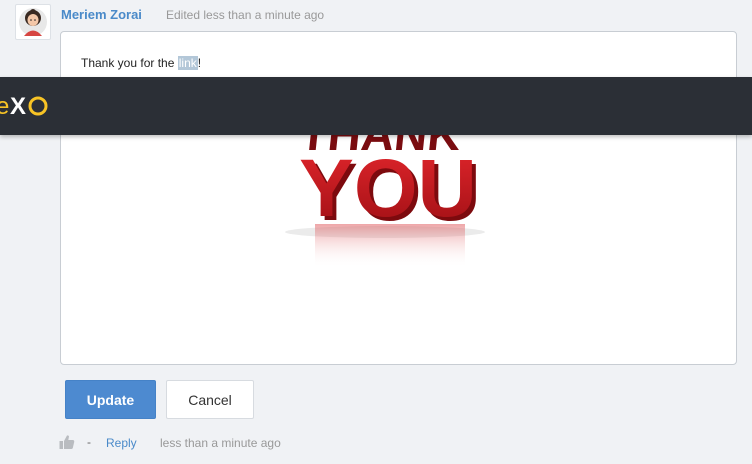  What do you see at coordinates (18, 106) in the screenshot?
I see `svg-text: X` at bounding box center [18, 106].